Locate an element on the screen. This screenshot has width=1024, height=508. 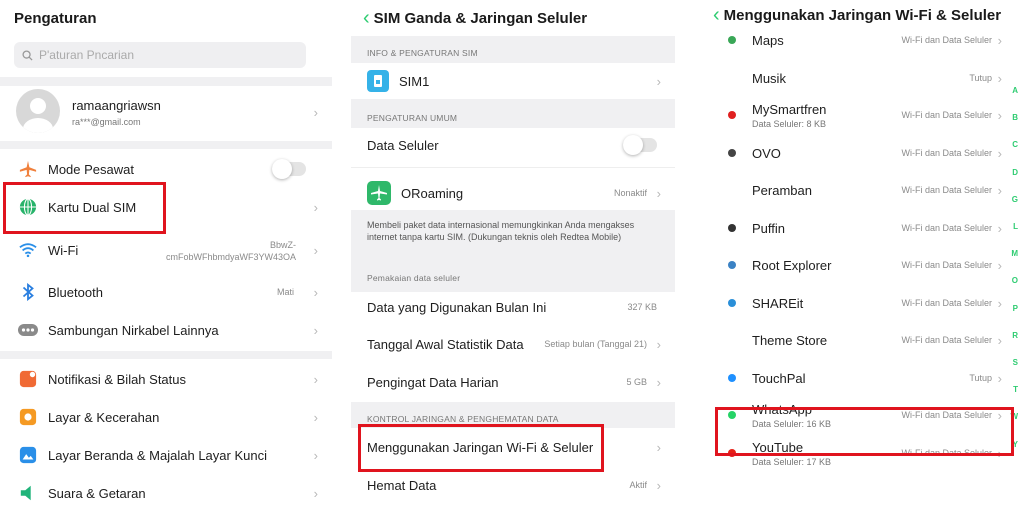
app-row: Root Explorer Wi-Fi dan Data Seluler › is located at coordinates (862, 265).